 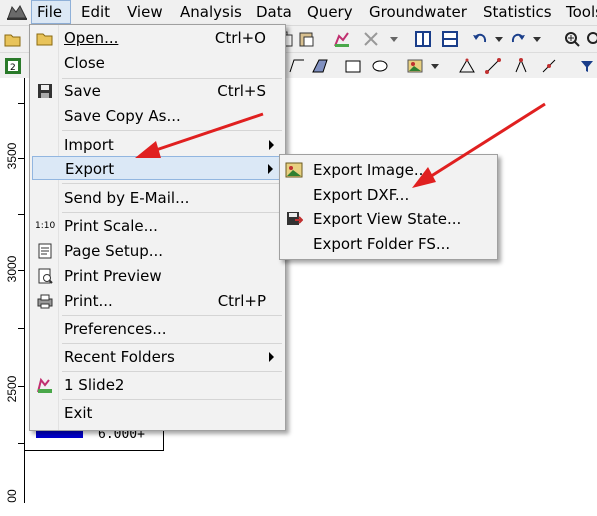 I want to click on menu-item-export: Export, so click(x=157, y=168).